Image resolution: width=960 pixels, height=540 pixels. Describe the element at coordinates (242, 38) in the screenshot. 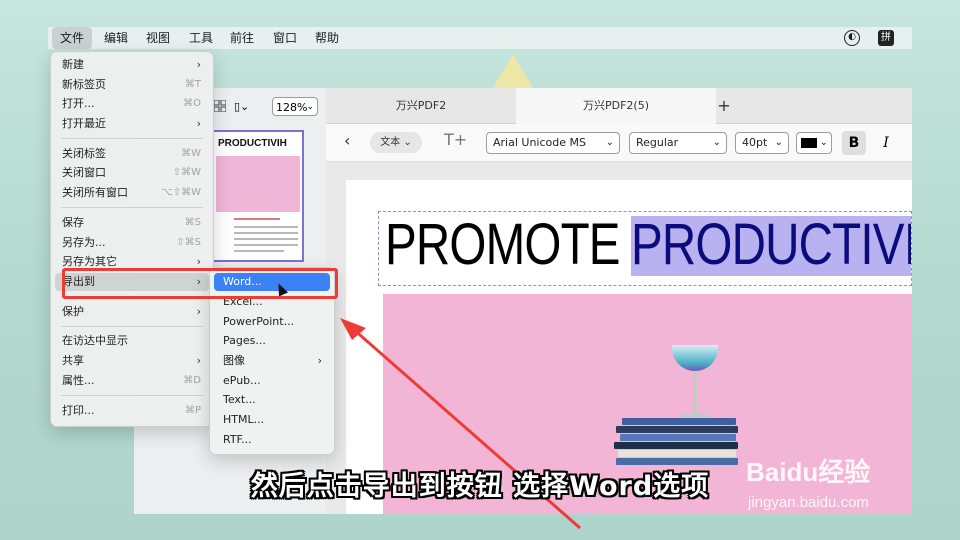

I see `menubar-go: 前往` at that location.